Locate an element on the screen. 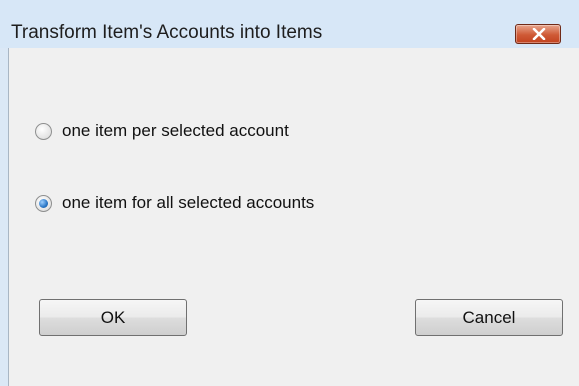 This screenshot has height=386, width=579. radio-all-accounts is located at coordinates (43, 203).